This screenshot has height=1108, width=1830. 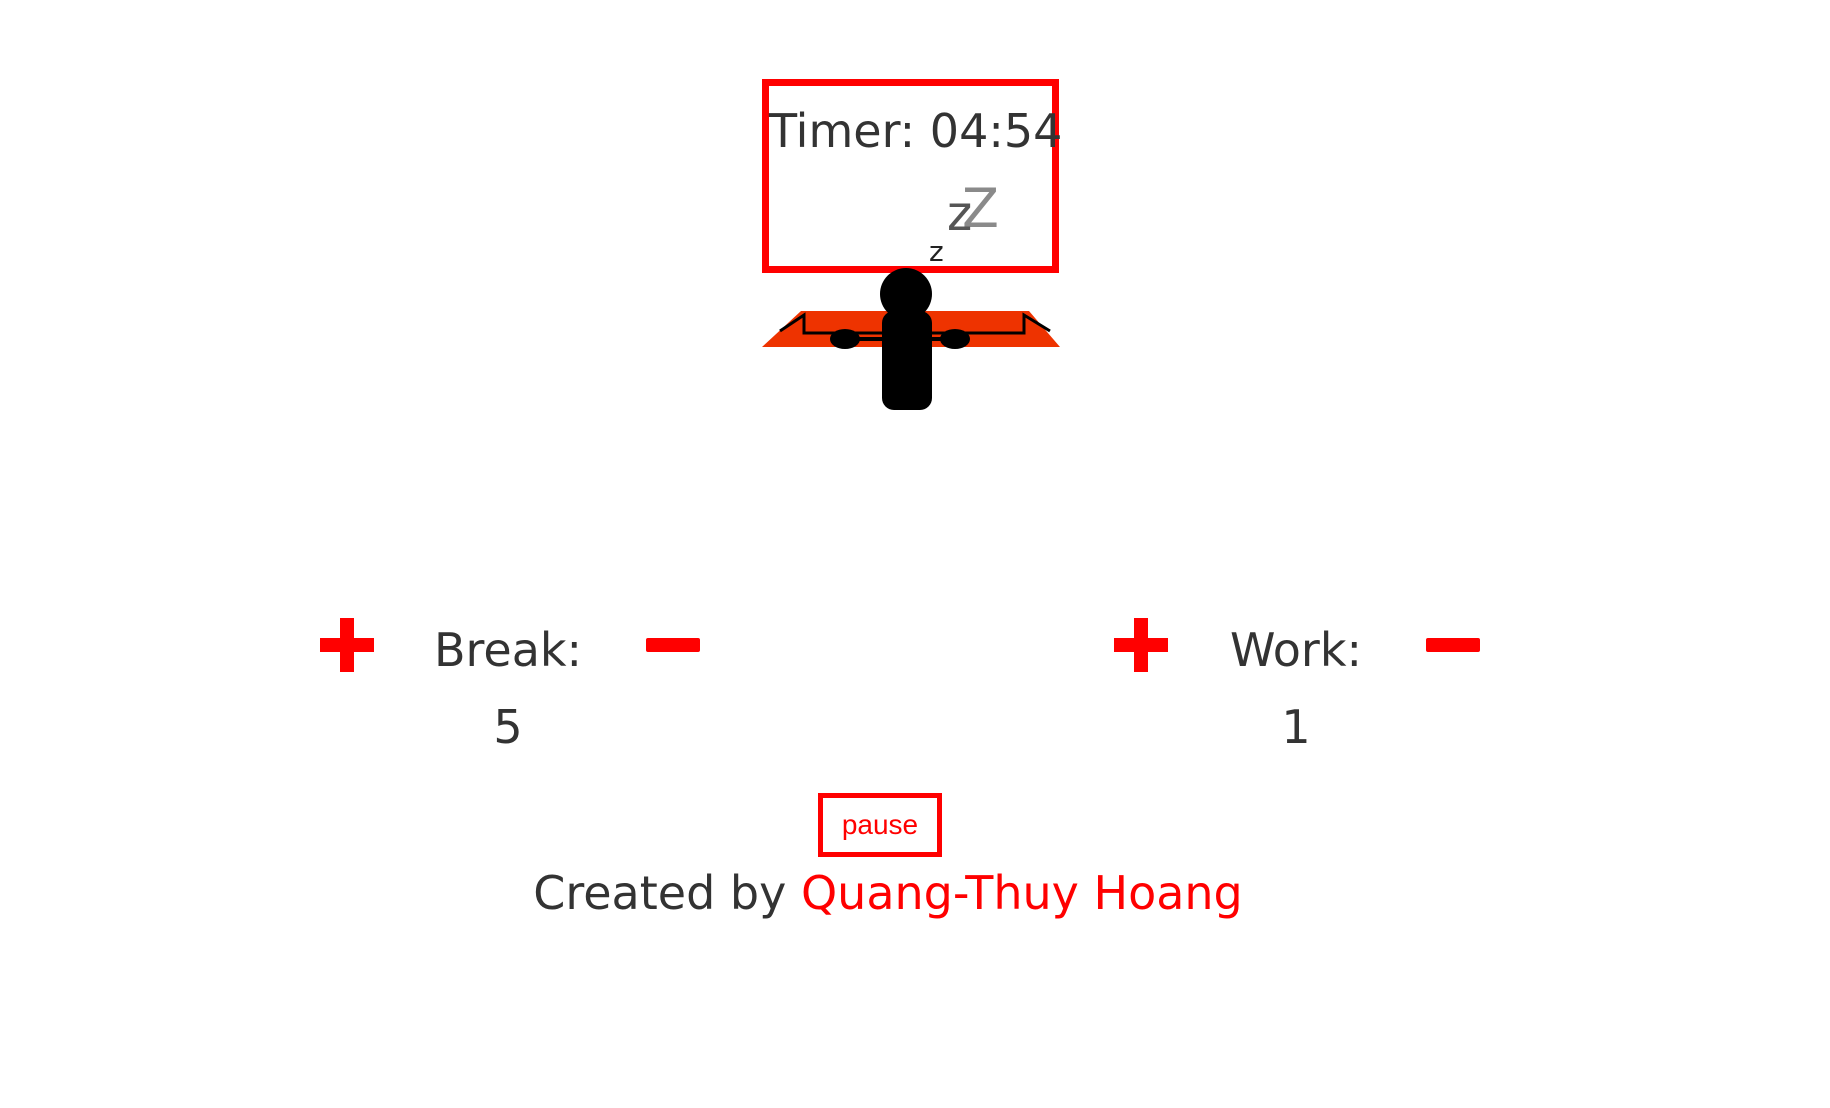 I want to click on sleep-z-small: z, so click(x=936, y=251).